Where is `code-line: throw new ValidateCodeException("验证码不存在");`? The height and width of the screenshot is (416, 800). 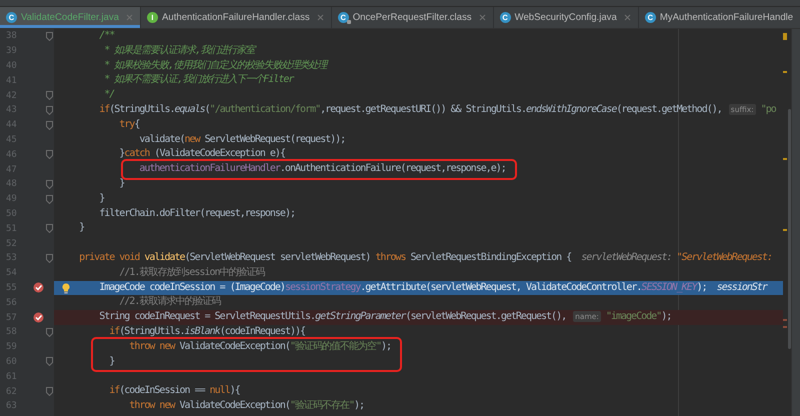
code-line: throw new ValidateCodeException("验证码不存在"); is located at coordinates (246, 405).